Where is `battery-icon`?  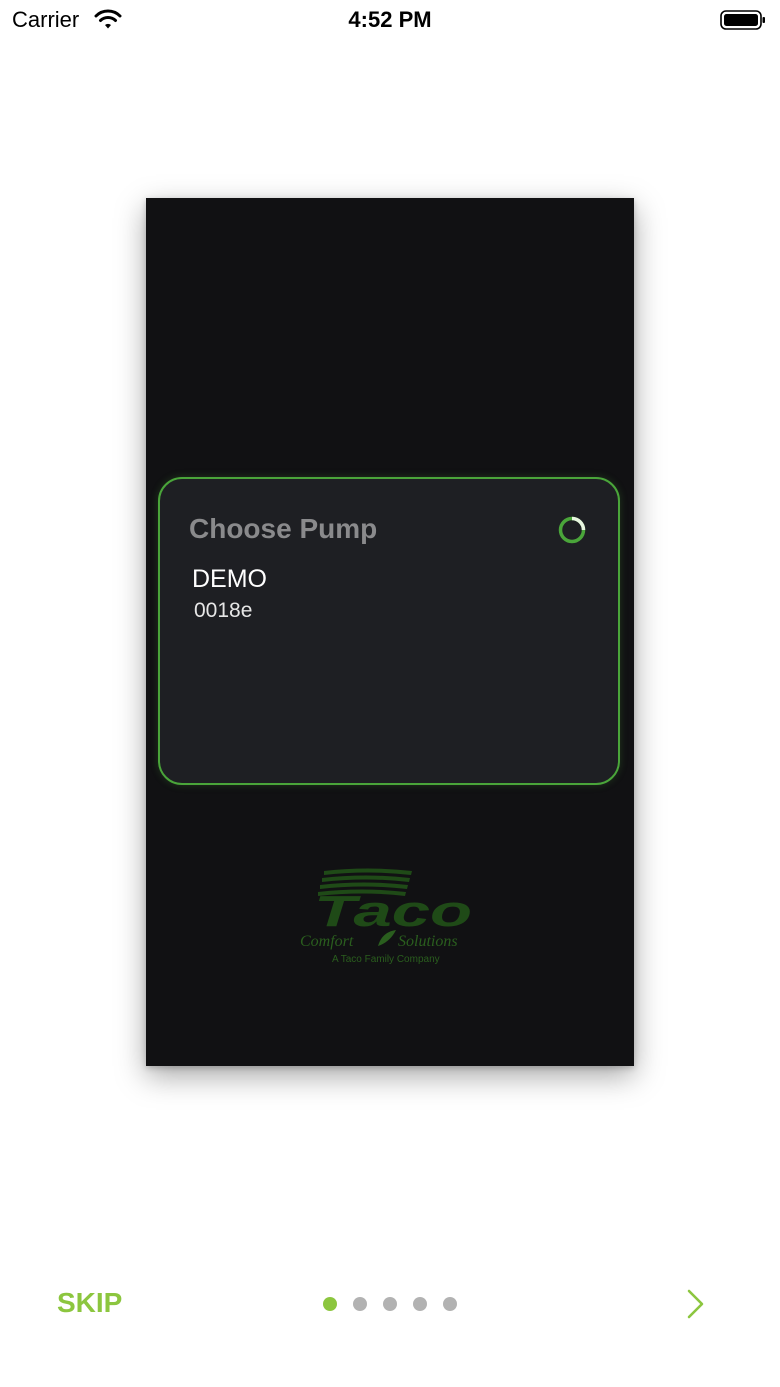
battery-icon is located at coordinates (743, 22).